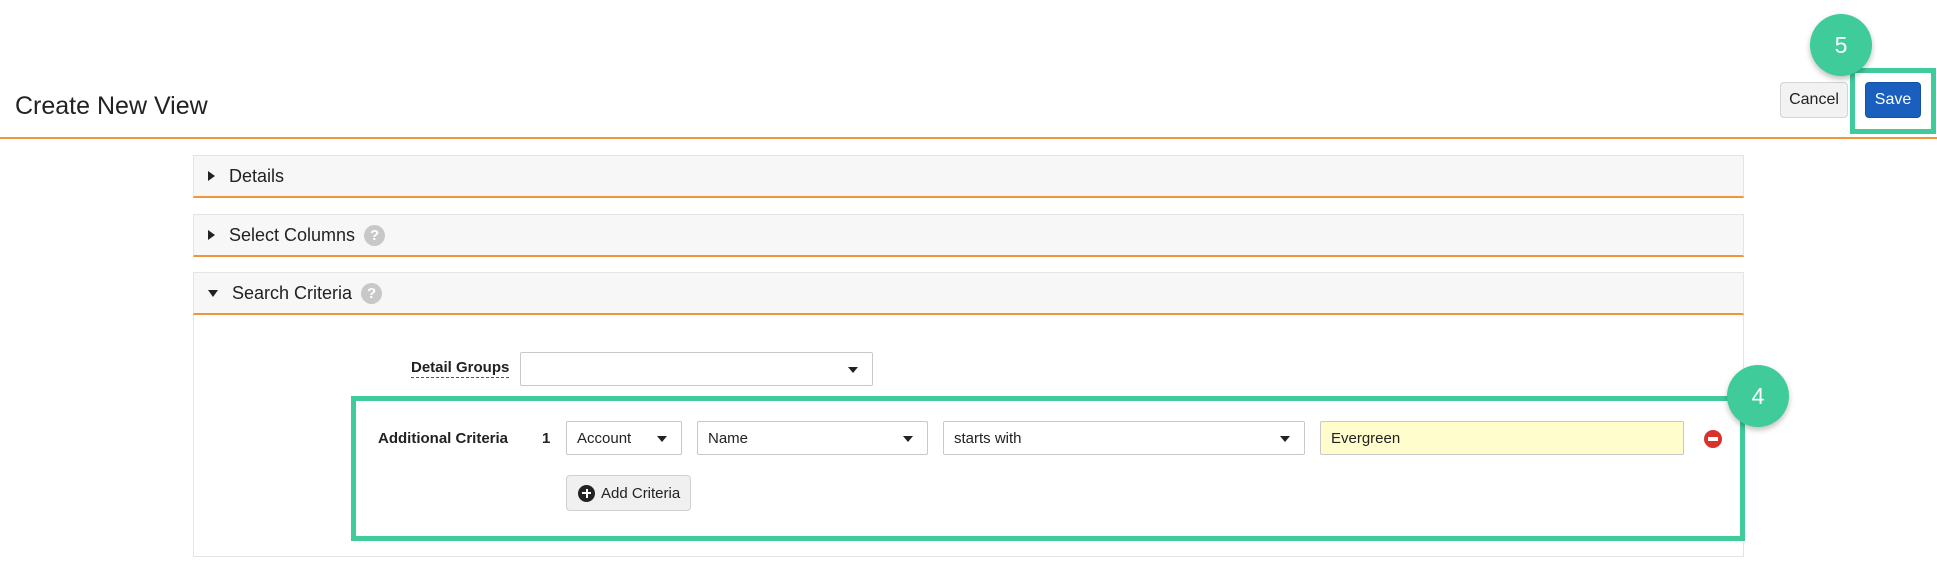 The height and width of the screenshot is (566, 1937). What do you see at coordinates (1841, 45) in the screenshot?
I see `step-badge-save: 5` at bounding box center [1841, 45].